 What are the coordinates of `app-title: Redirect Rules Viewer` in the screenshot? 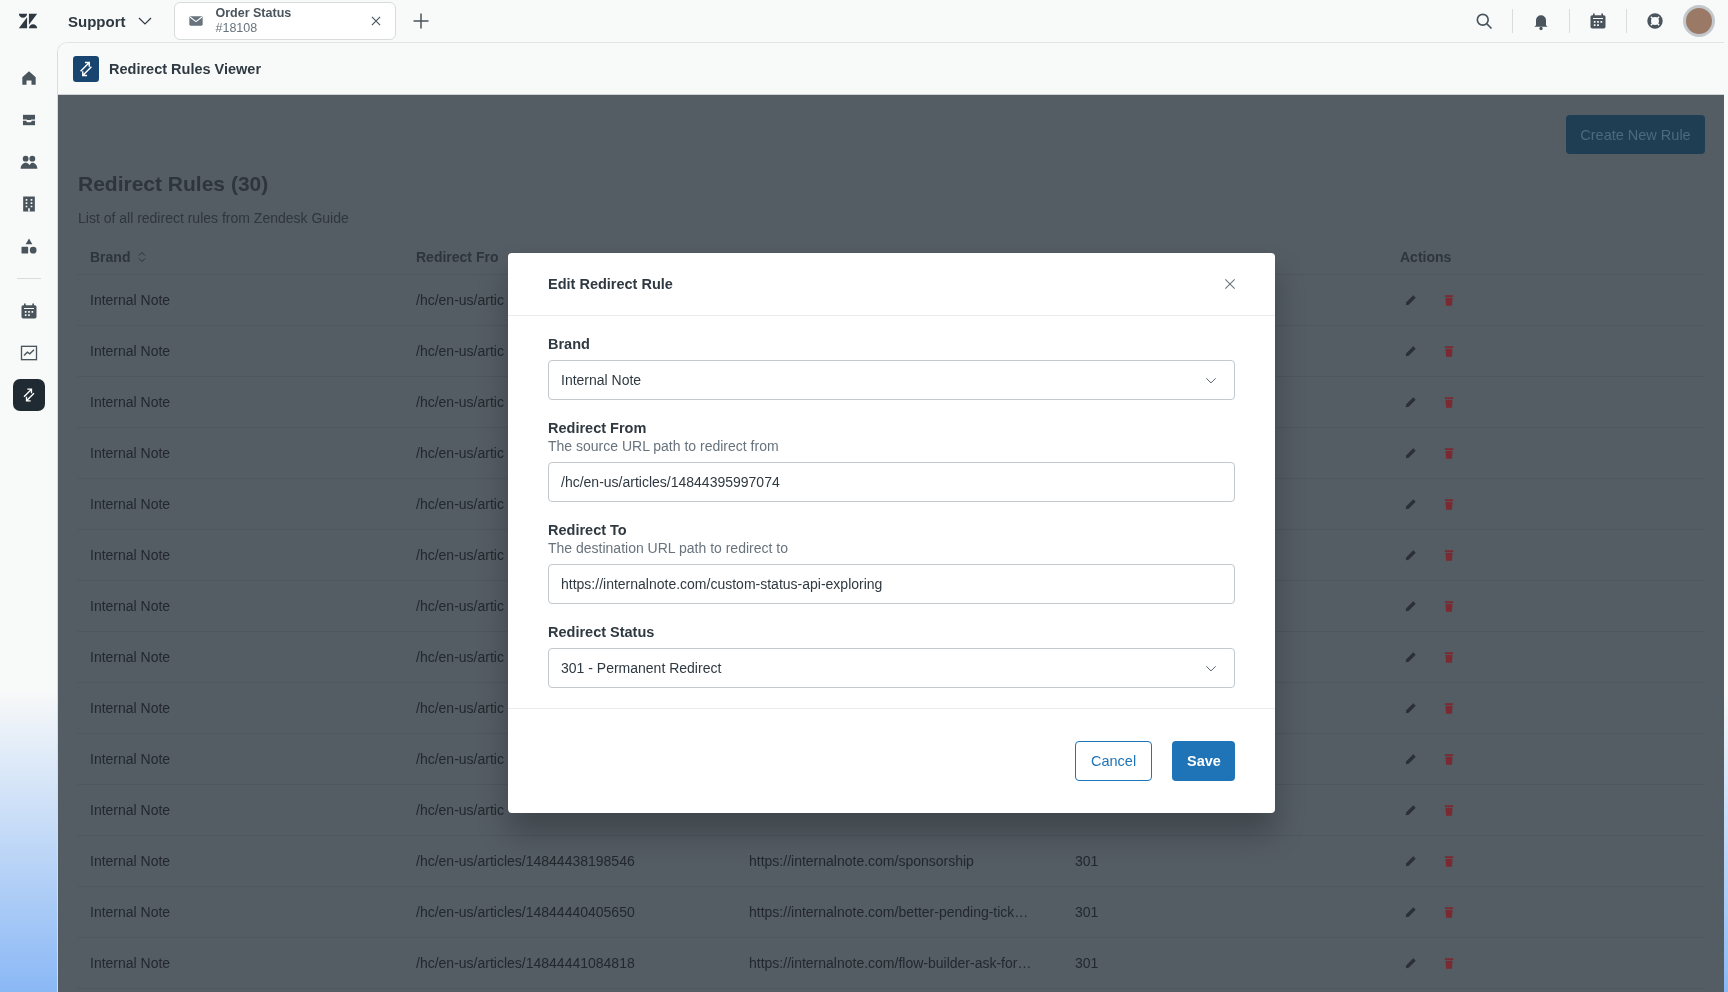 It's located at (185, 68).